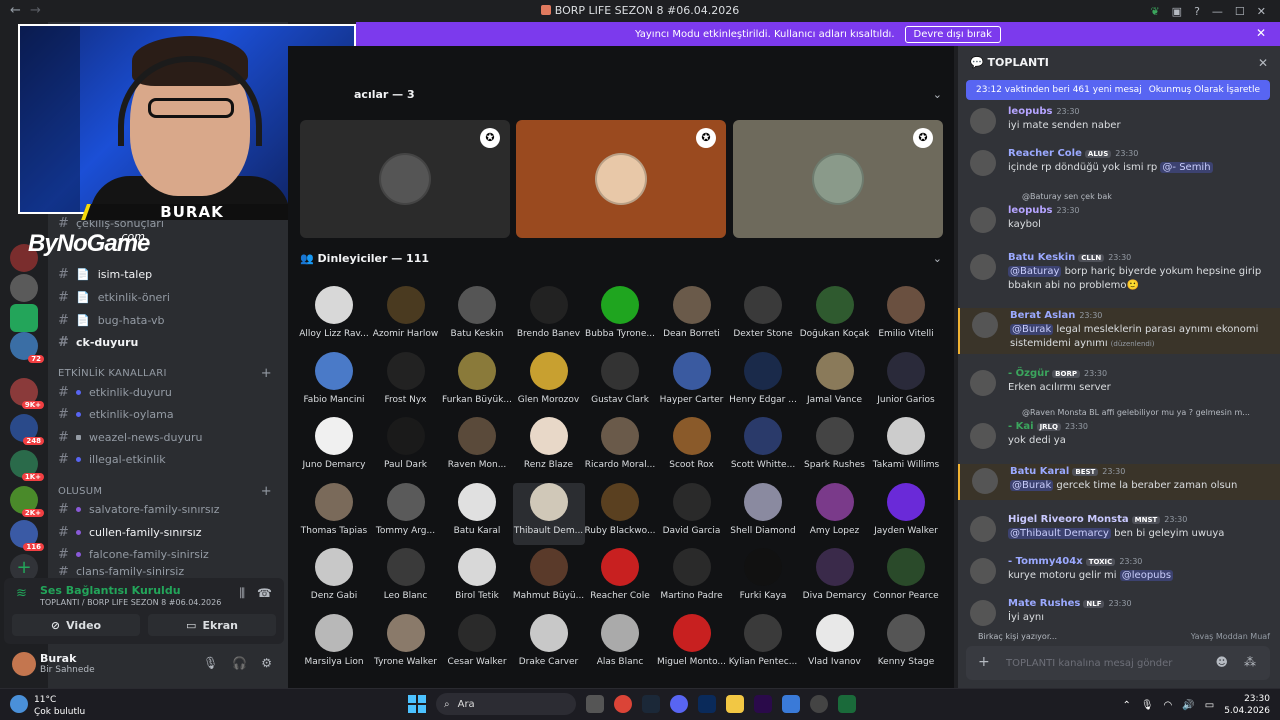 The image size is (1280, 720). I want to click on mention: @- Semih, so click(1186, 167).